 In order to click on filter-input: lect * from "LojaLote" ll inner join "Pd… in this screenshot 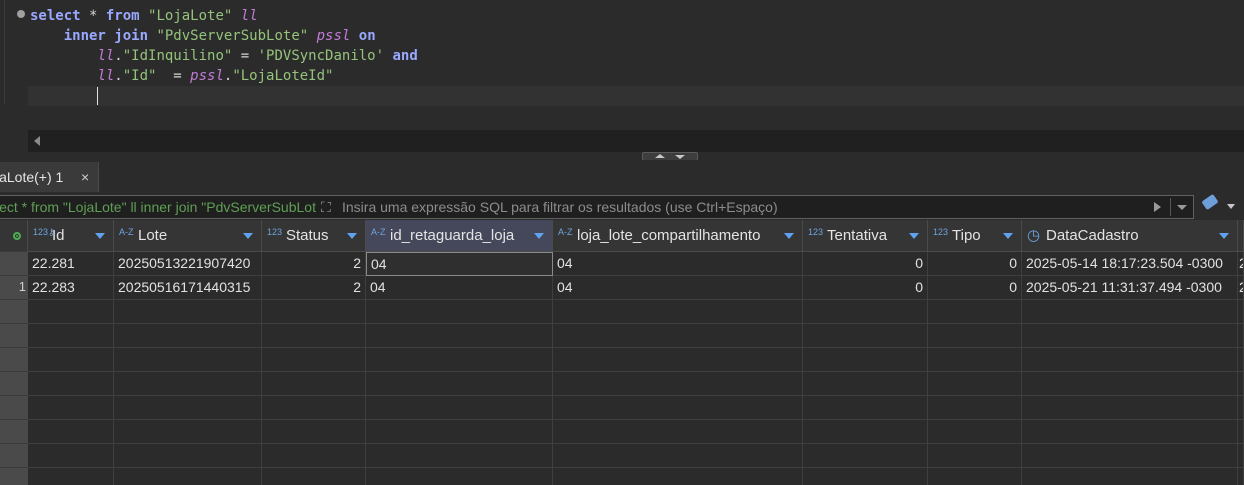, I will do `click(597, 207)`.